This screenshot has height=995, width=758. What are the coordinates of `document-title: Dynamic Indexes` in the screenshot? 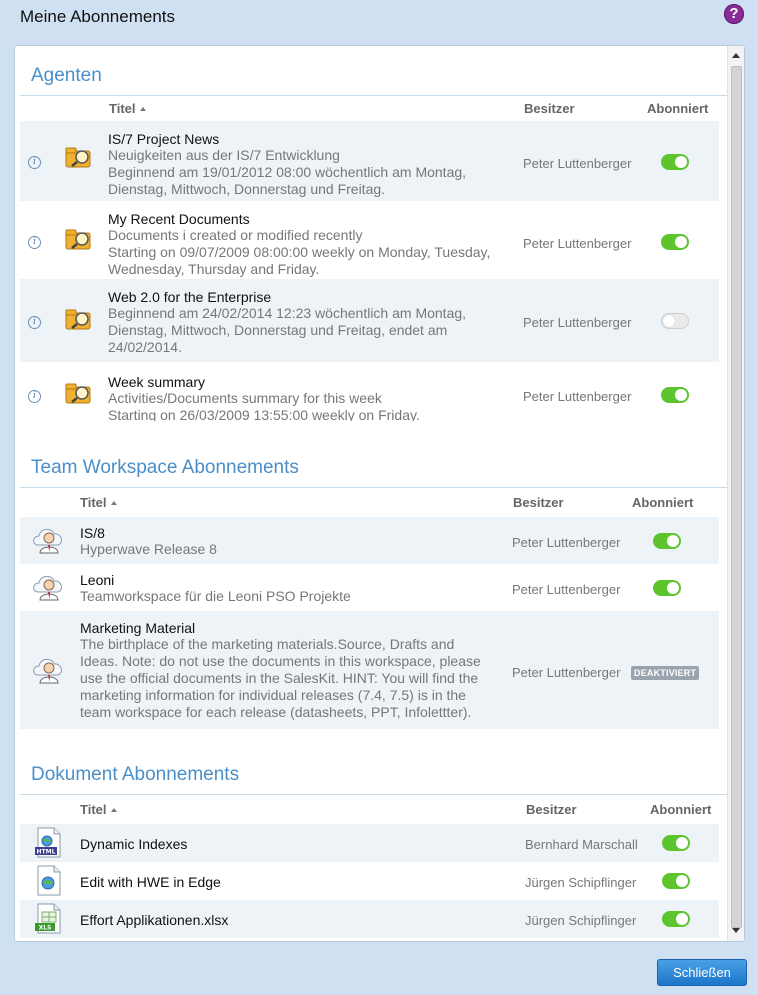 It's located at (133, 844).